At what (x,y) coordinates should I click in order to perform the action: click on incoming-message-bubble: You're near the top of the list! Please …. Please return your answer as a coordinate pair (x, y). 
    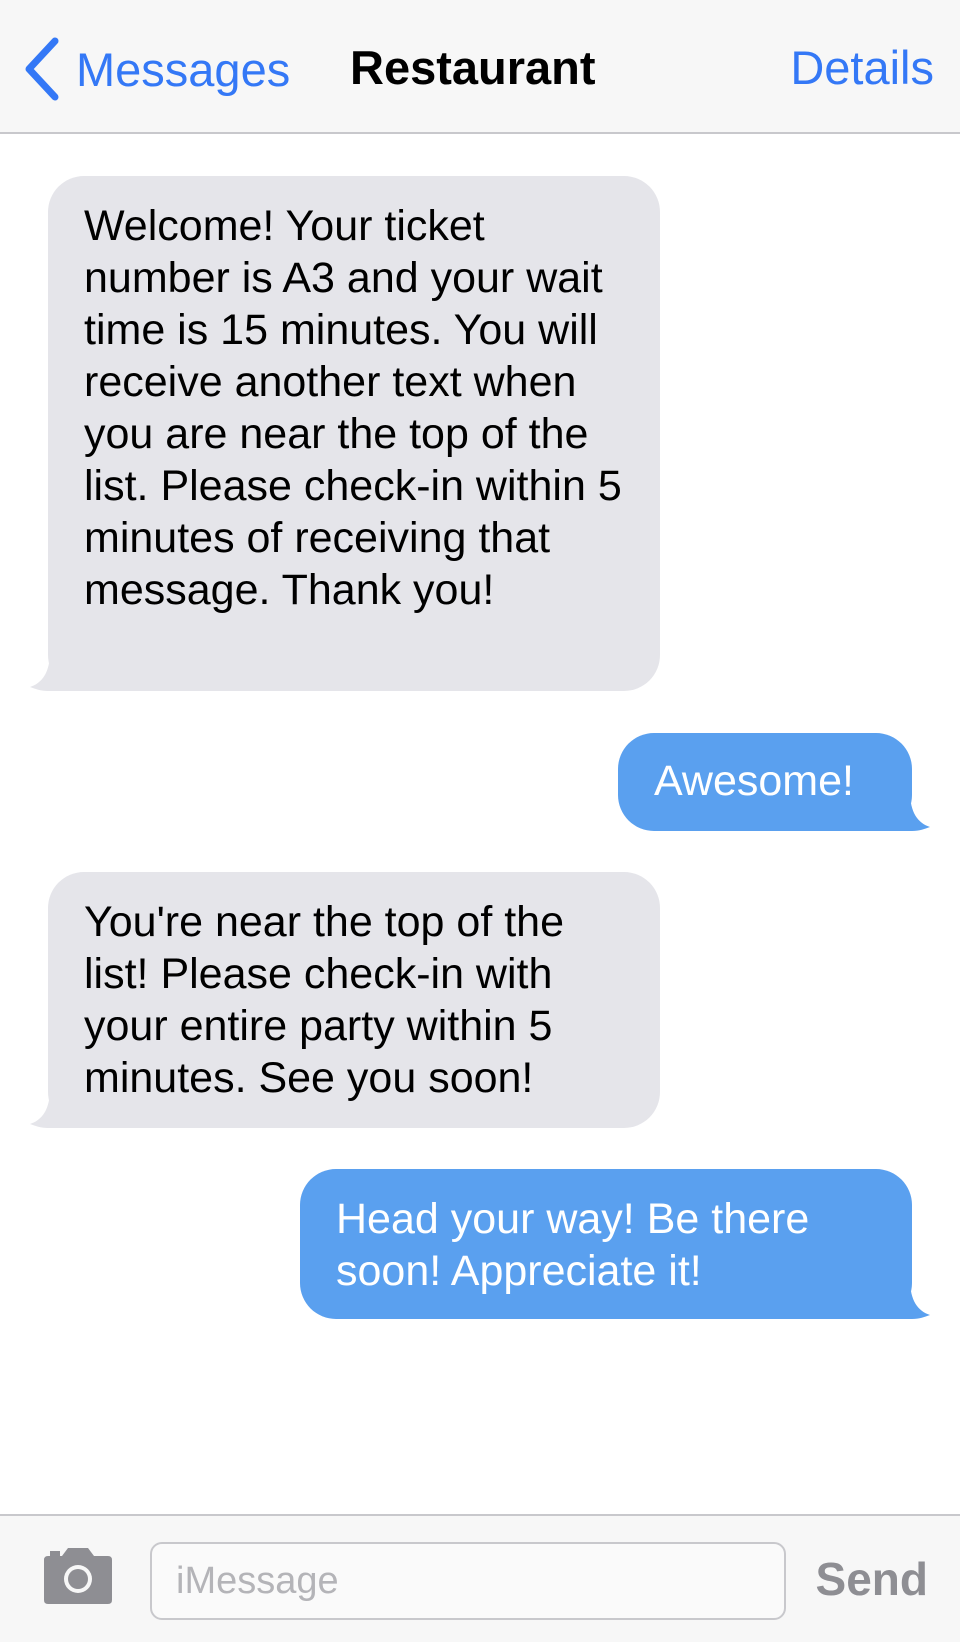
    Looking at the image, I should click on (345, 1000).